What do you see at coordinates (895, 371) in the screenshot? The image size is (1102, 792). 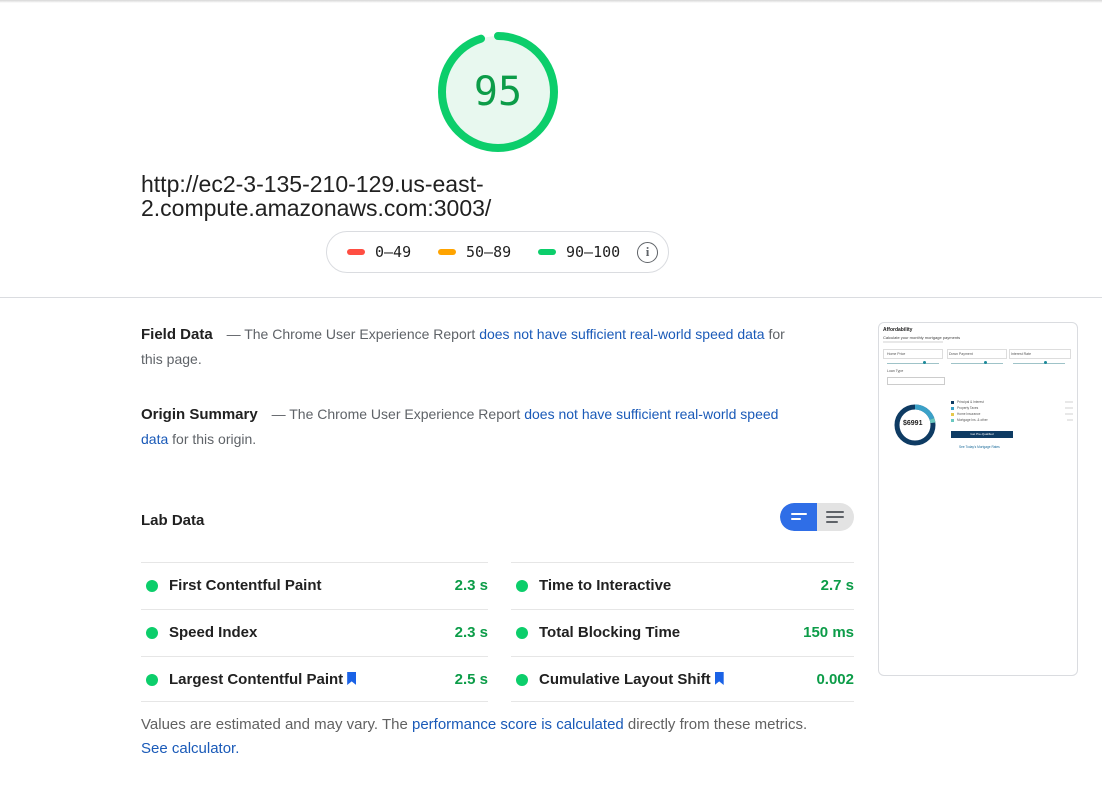 I see `thumb-loan-type-label: Loan Type` at bounding box center [895, 371].